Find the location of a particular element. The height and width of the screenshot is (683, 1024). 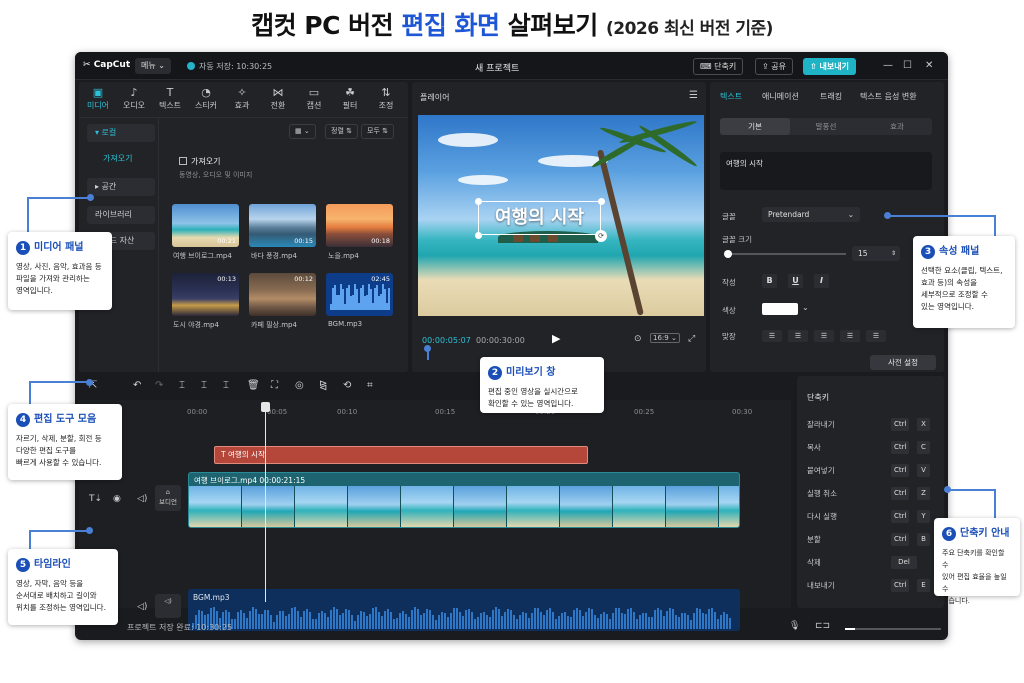

play-icon: ▶ is located at coordinates (556, 338).